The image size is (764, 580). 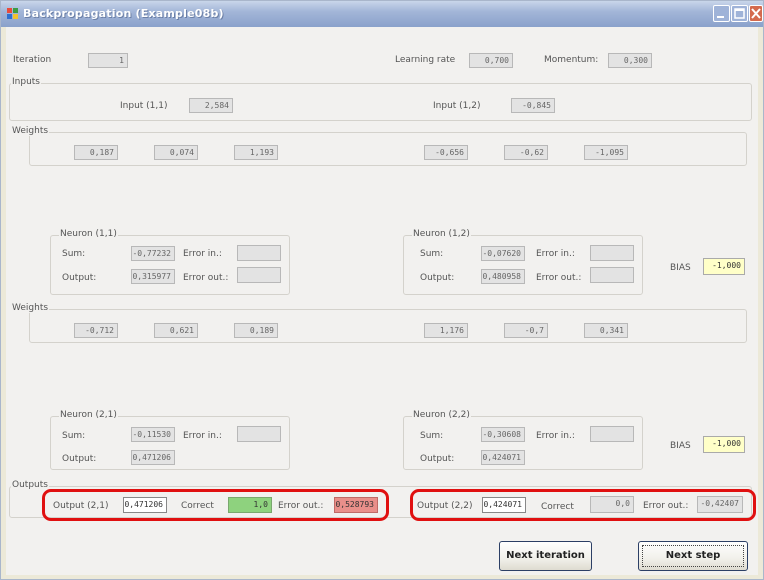 What do you see at coordinates (382, 14) in the screenshot?
I see `title-bar: Backpropagation (Example08b)` at bounding box center [382, 14].